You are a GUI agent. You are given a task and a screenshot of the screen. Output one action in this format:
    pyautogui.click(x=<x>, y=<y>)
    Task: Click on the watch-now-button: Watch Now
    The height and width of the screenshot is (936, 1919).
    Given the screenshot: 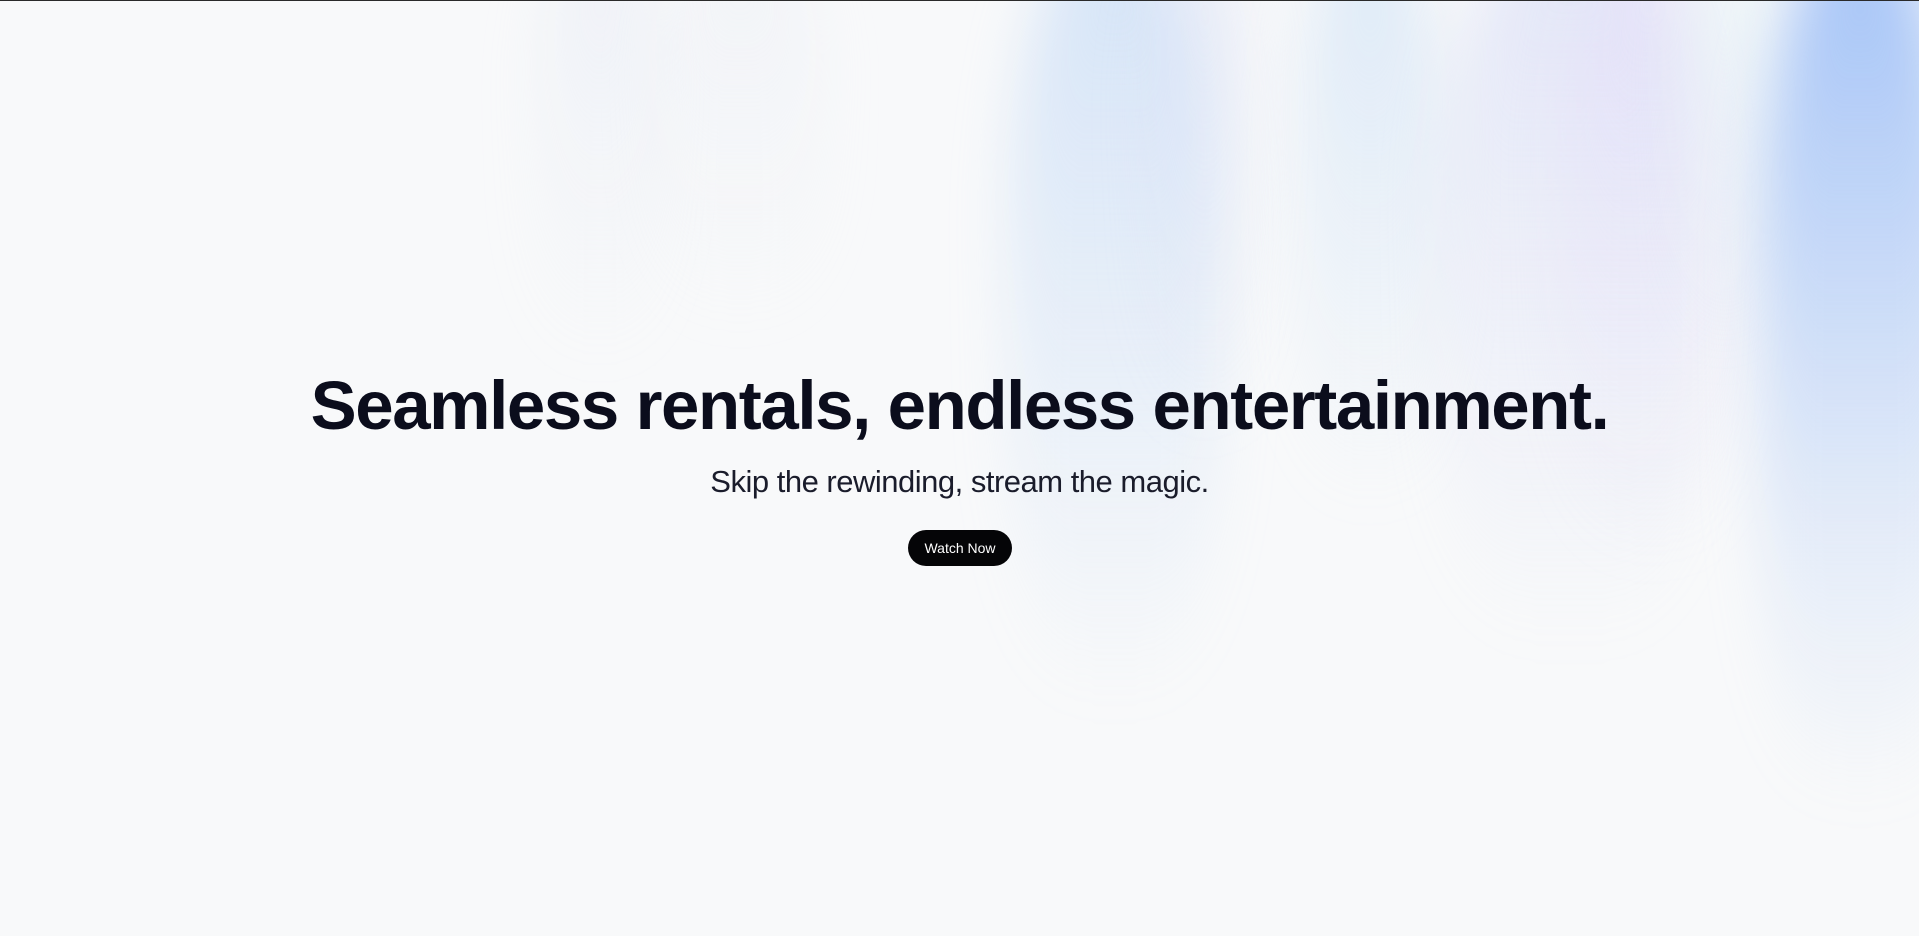 What is the action you would take?
    pyautogui.click(x=960, y=548)
    